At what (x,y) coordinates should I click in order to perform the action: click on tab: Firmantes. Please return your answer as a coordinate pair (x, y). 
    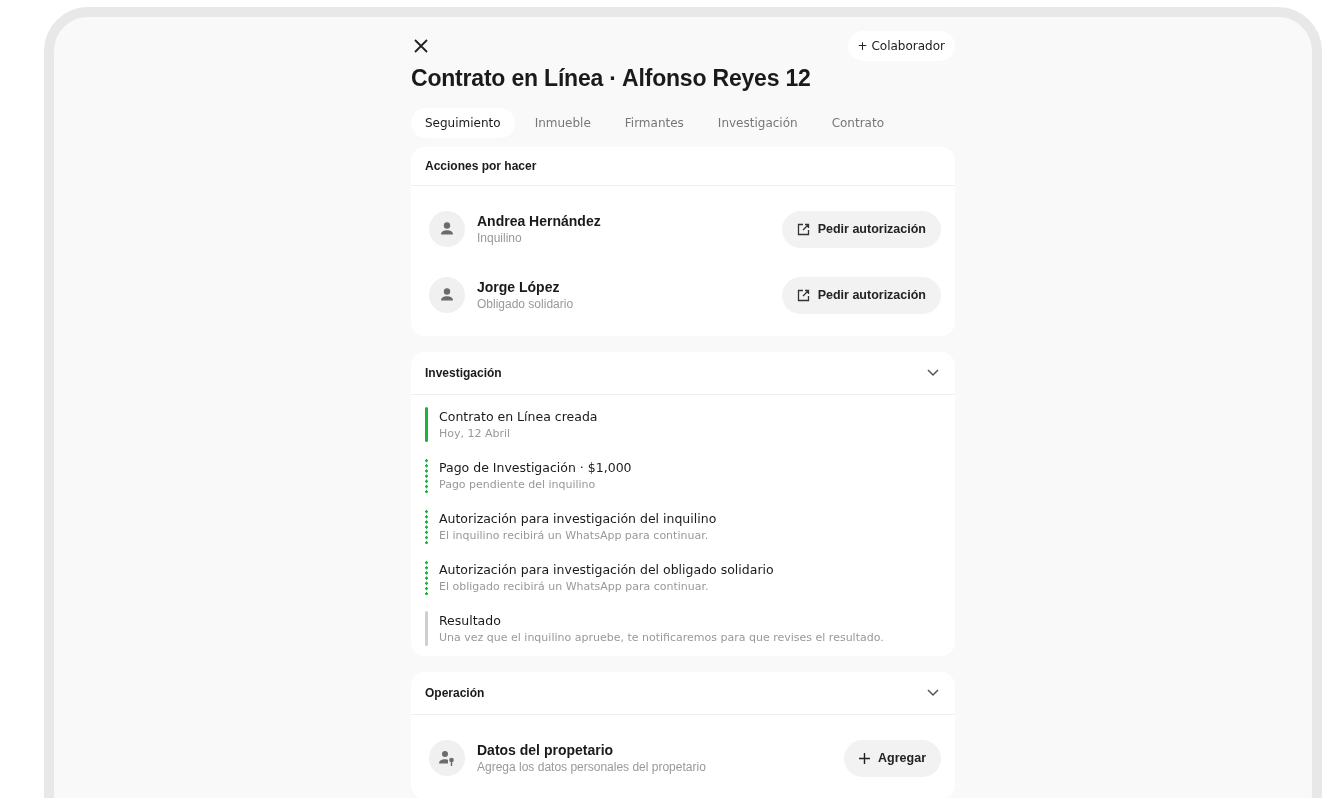
    Looking at the image, I should click on (654, 123).